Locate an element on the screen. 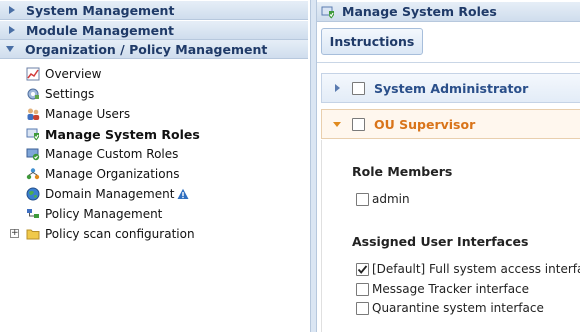 This screenshot has width=580, height=332. interface-label: [Default] Full system access interface is located at coordinates (476, 269).